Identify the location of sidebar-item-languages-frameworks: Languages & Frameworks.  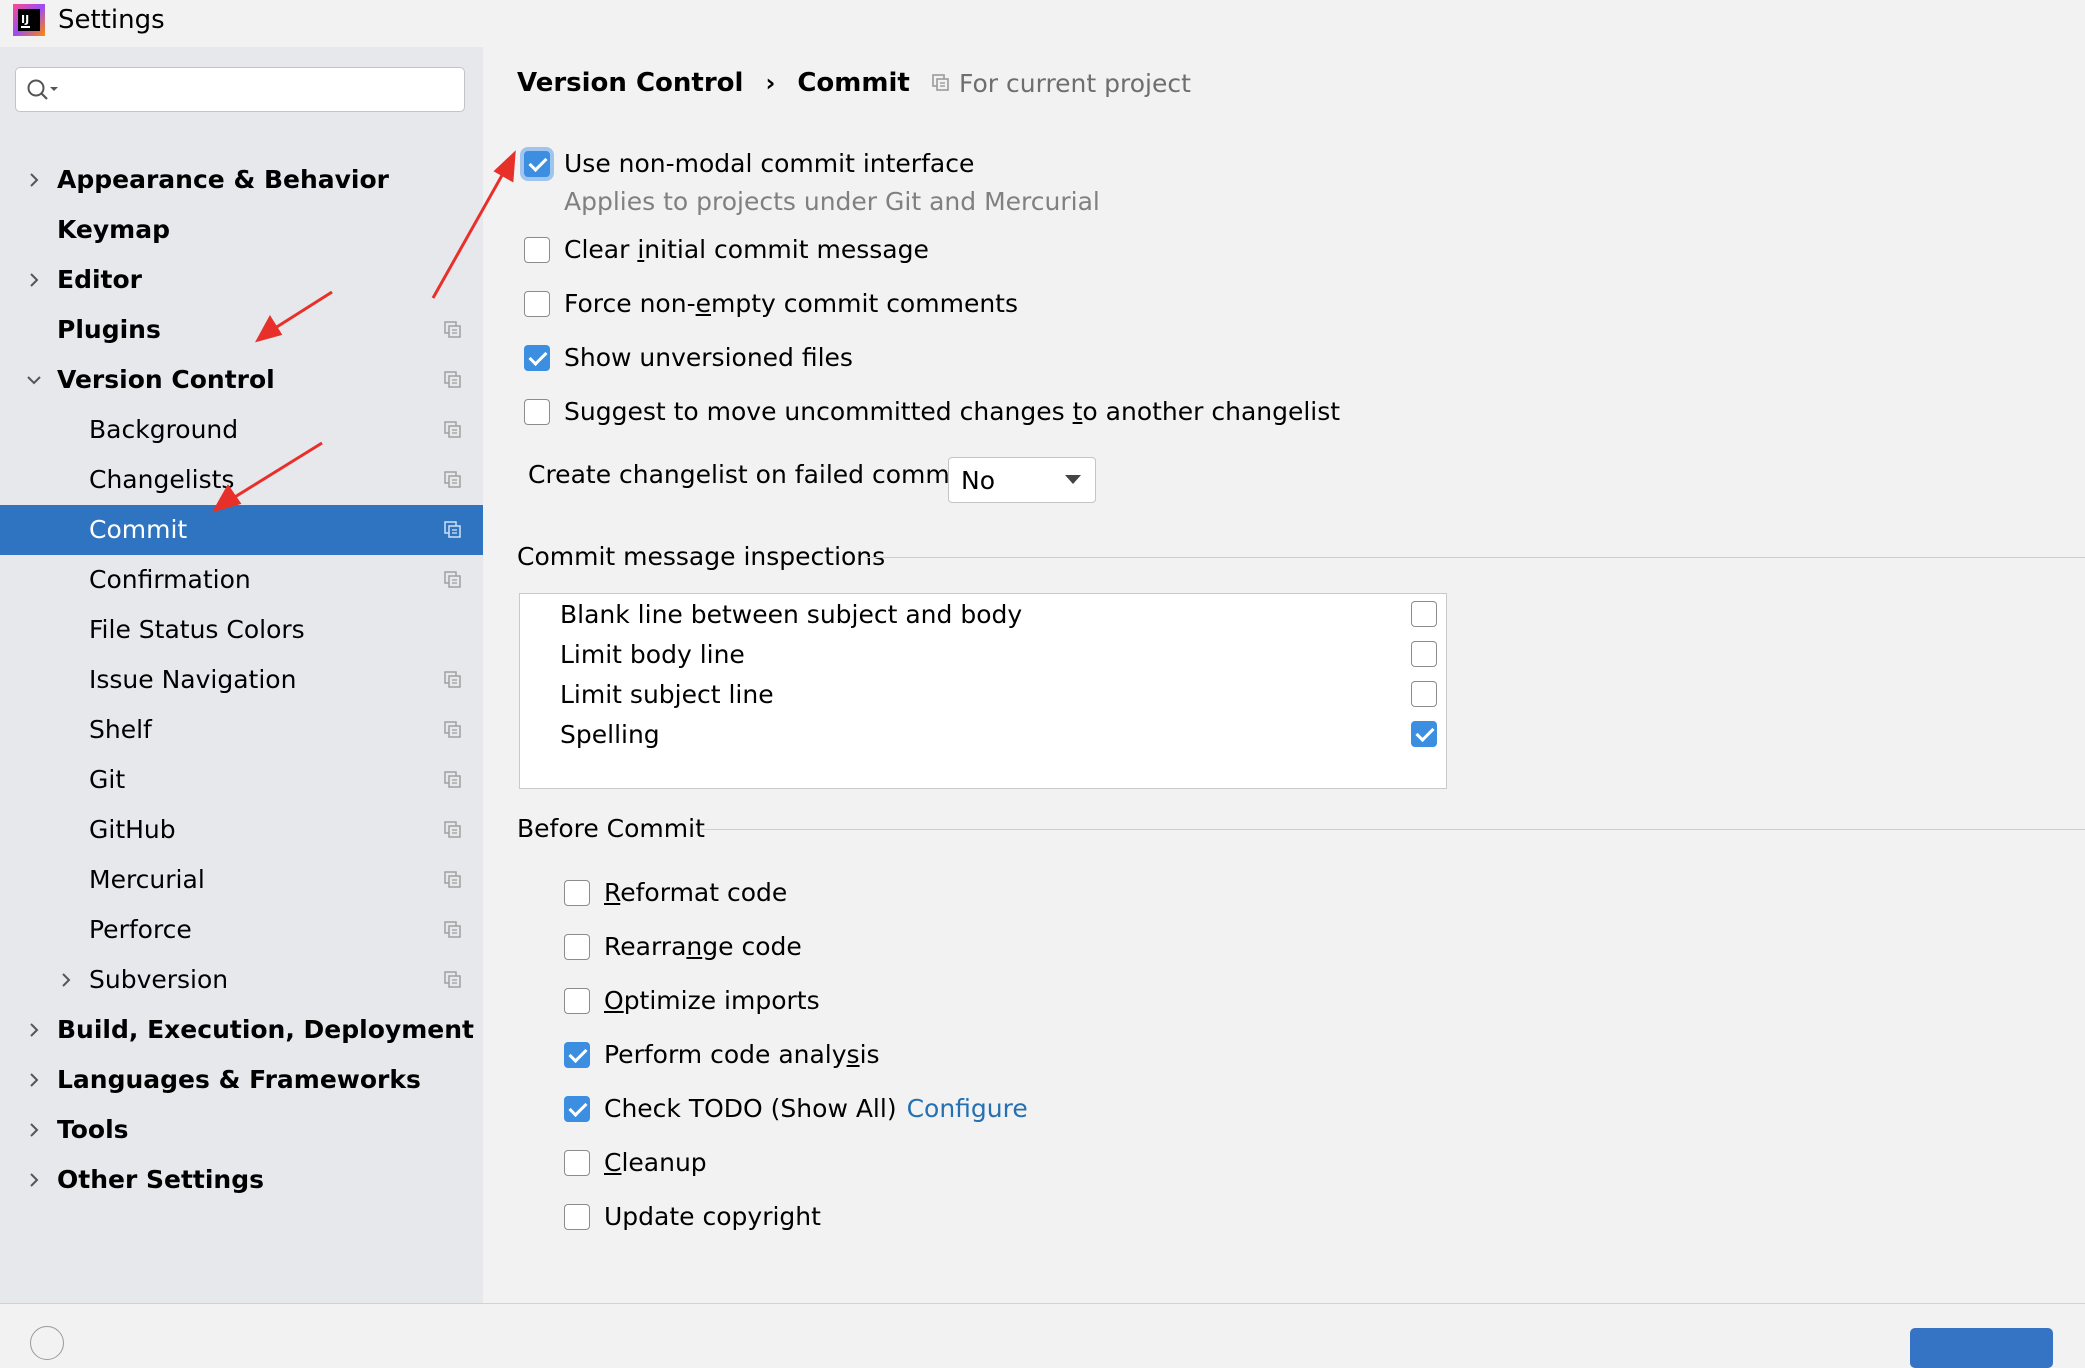
(241, 1080).